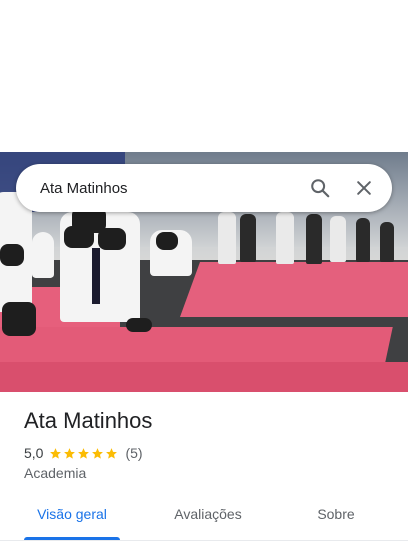  What do you see at coordinates (88, 420) in the screenshot?
I see `place-title: Ata Matinhos` at bounding box center [88, 420].